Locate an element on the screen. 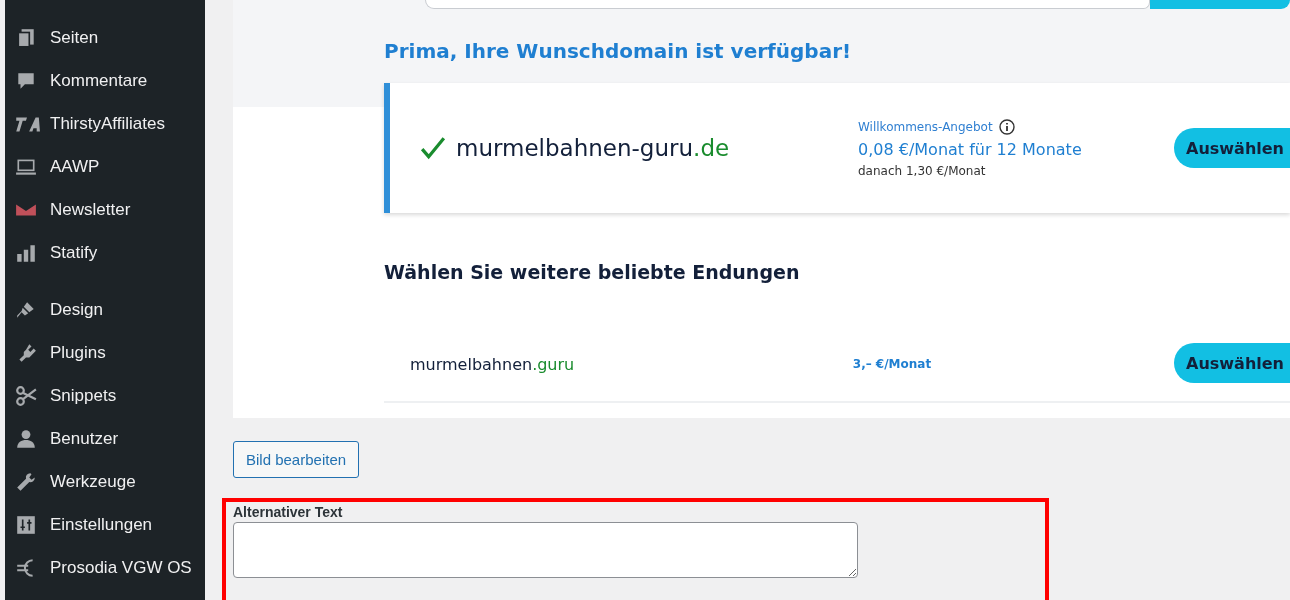  offer-label: Willkommens-Angebot is located at coordinates (925, 126).